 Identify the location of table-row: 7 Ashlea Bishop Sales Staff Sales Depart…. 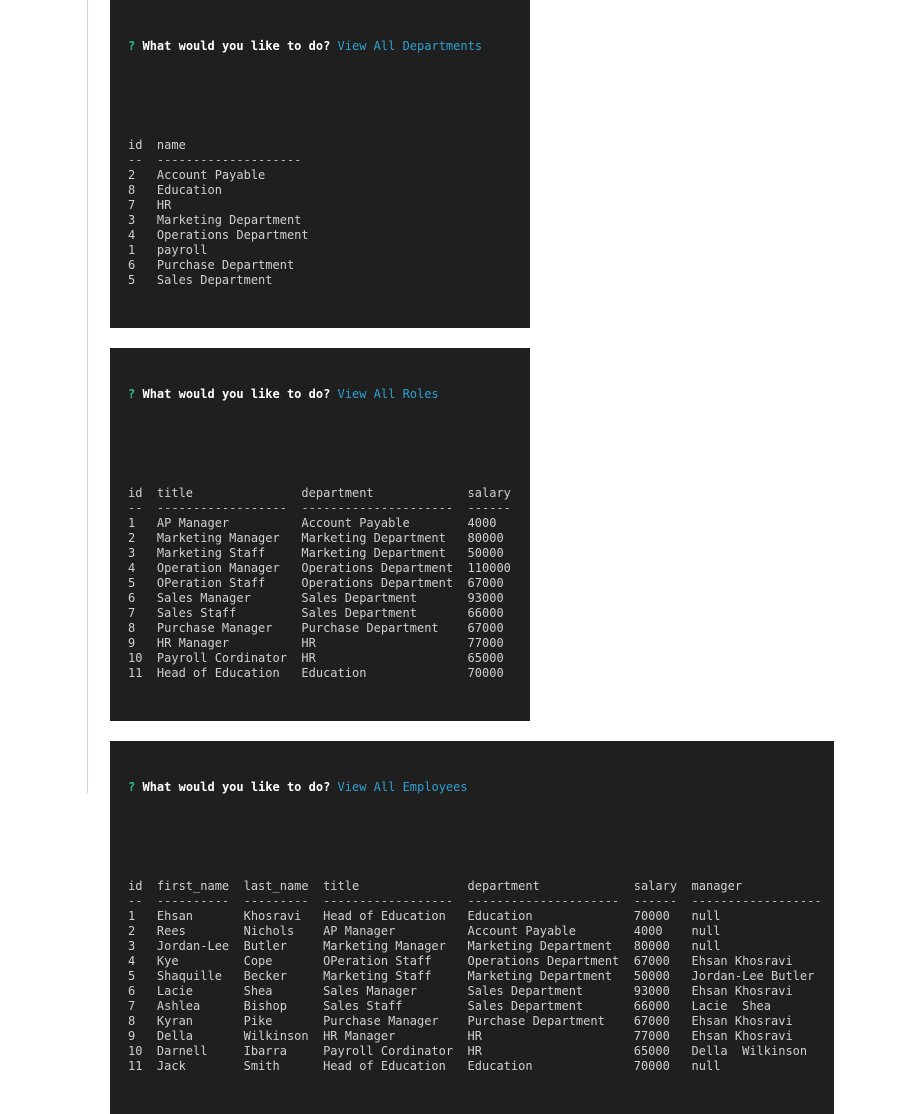
(449, 1006).